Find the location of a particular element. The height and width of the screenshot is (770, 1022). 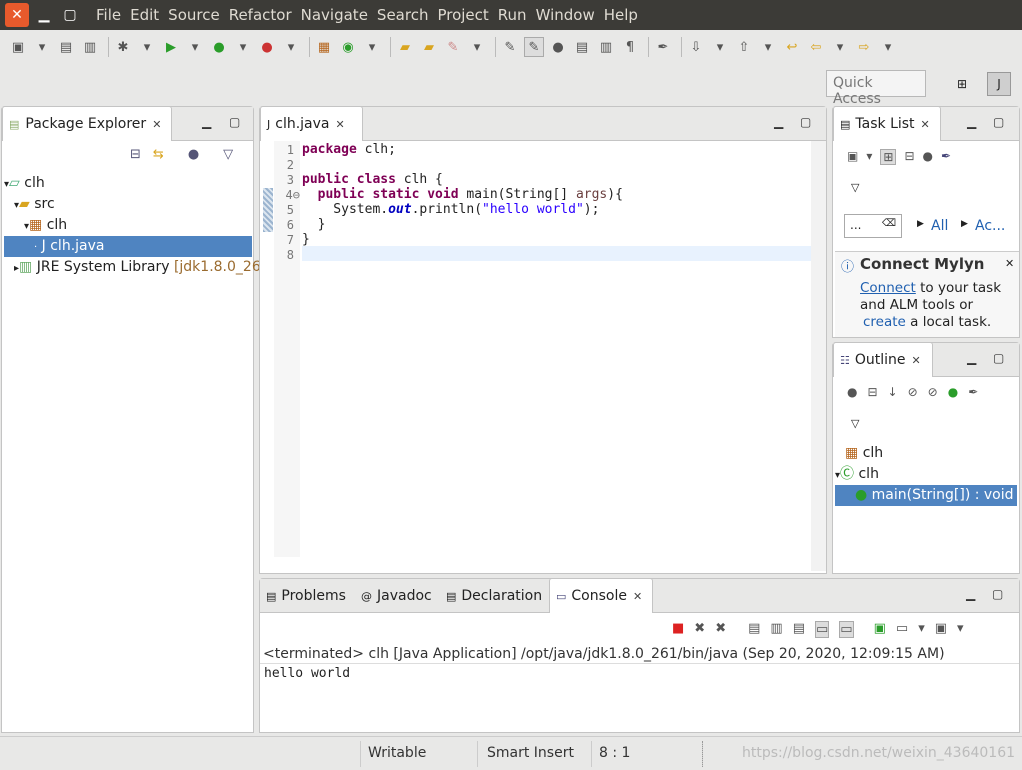

tab-package-explorer: ▤ Package Explorer ✕ is located at coordinates (87, 123).